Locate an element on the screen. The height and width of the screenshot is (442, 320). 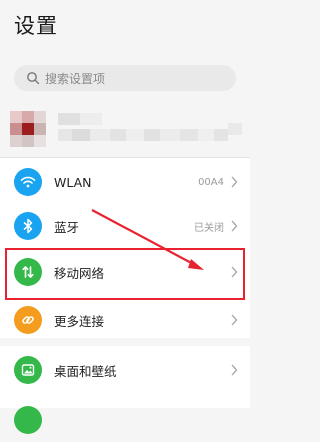
search-placeholder: 搜索设置项 is located at coordinates (75, 78).